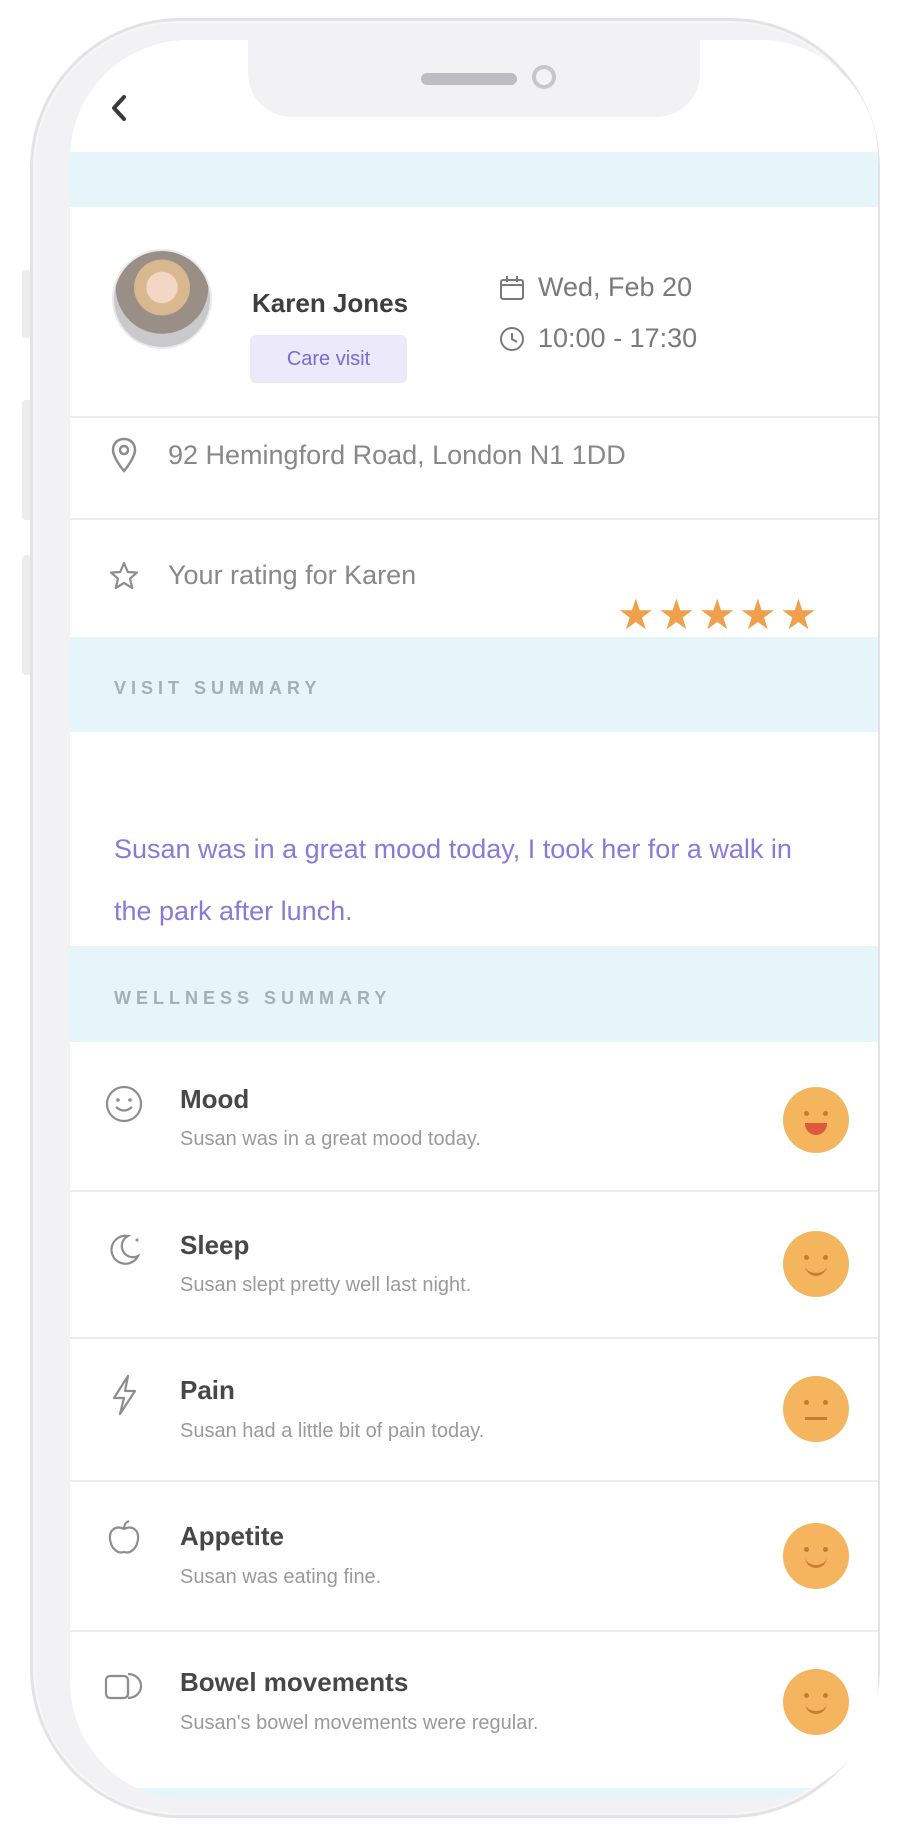 This screenshot has height=1826, width=906. I want to click on visit-date-text: Wed, Feb 20, so click(615, 287).